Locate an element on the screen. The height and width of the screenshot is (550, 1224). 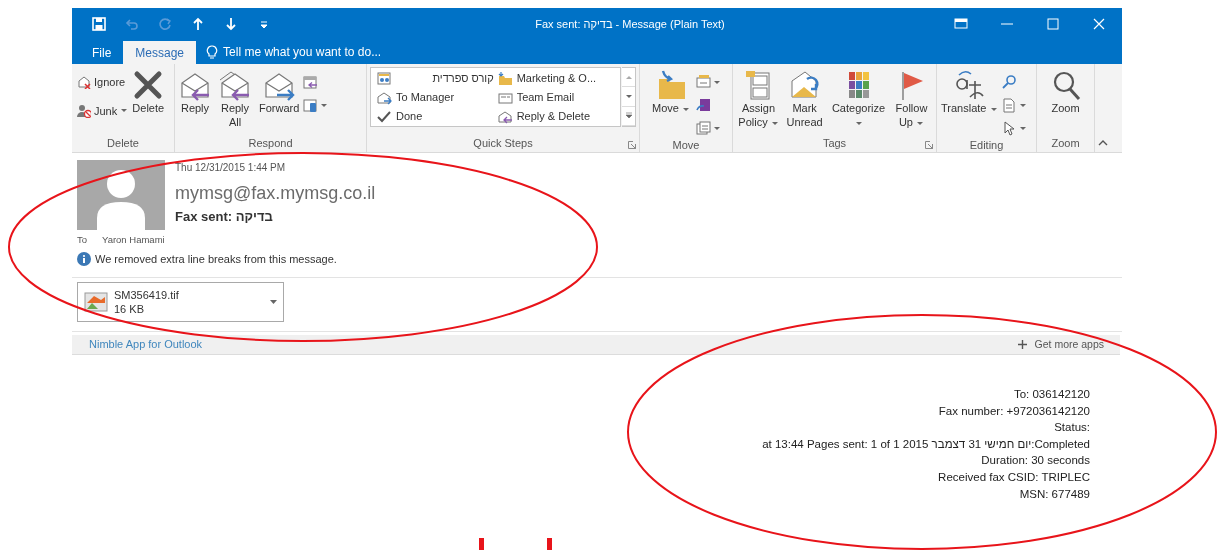
group-label: Editing is located at coordinates (986, 145).